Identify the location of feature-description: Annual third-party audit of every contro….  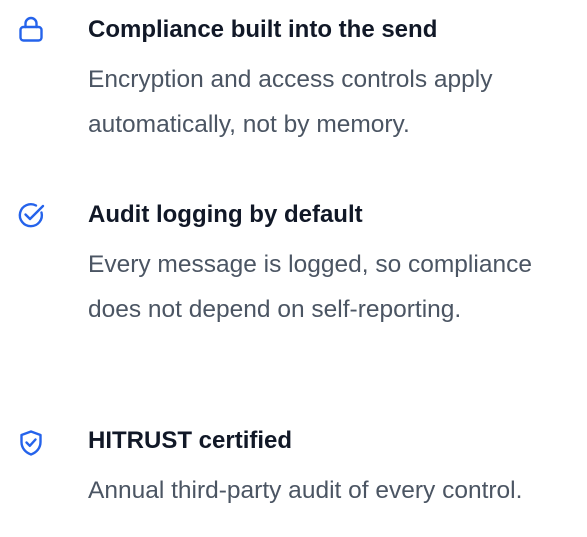
(305, 490).